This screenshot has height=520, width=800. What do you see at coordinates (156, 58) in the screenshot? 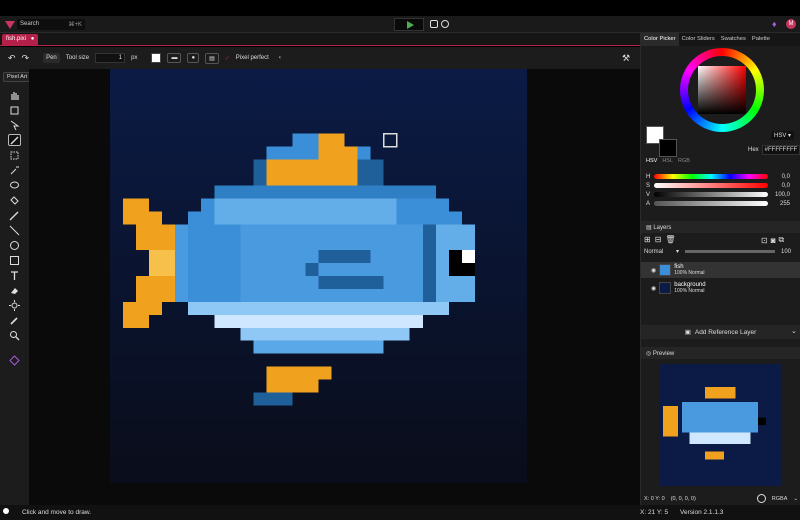
I see `primary-color-swatch` at bounding box center [156, 58].